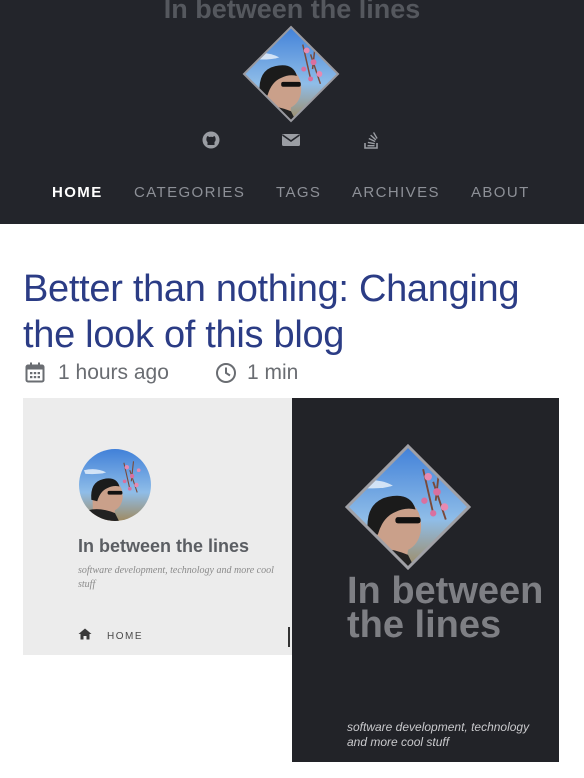 This screenshot has width=584, height=778. Describe the element at coordinates (77, 192) in the screenshot. I see `nav-home: HOME` at that location.